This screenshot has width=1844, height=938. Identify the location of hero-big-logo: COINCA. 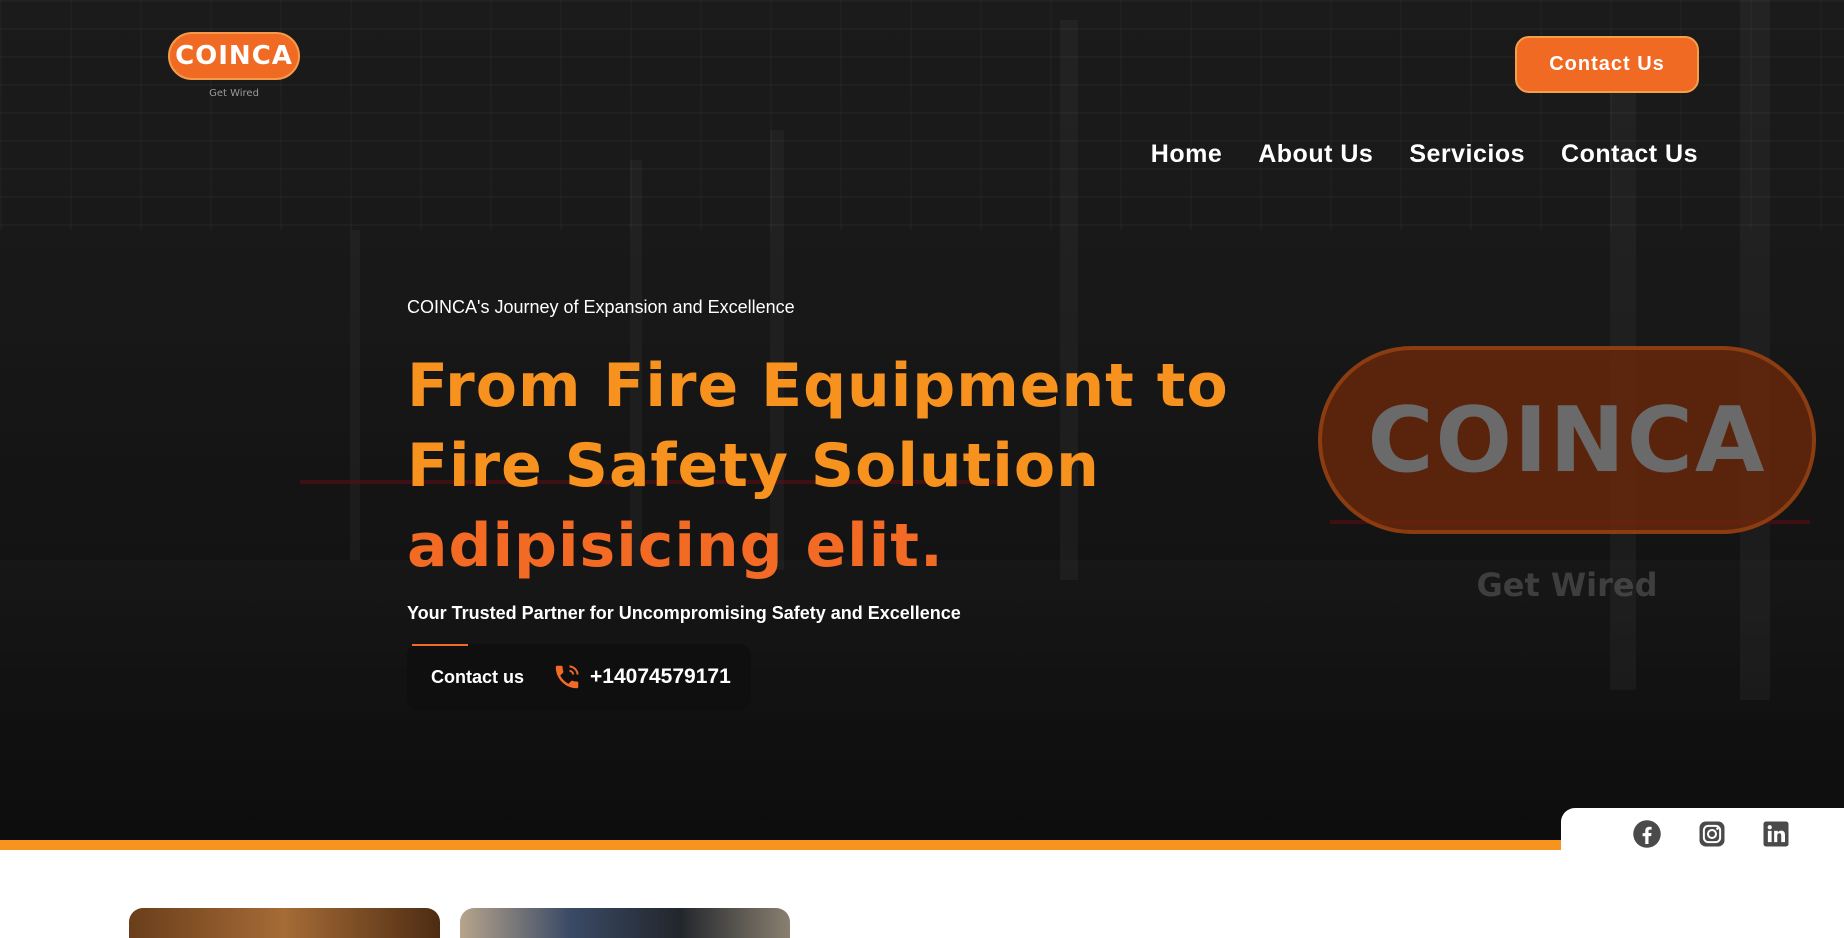
(1567, 440).